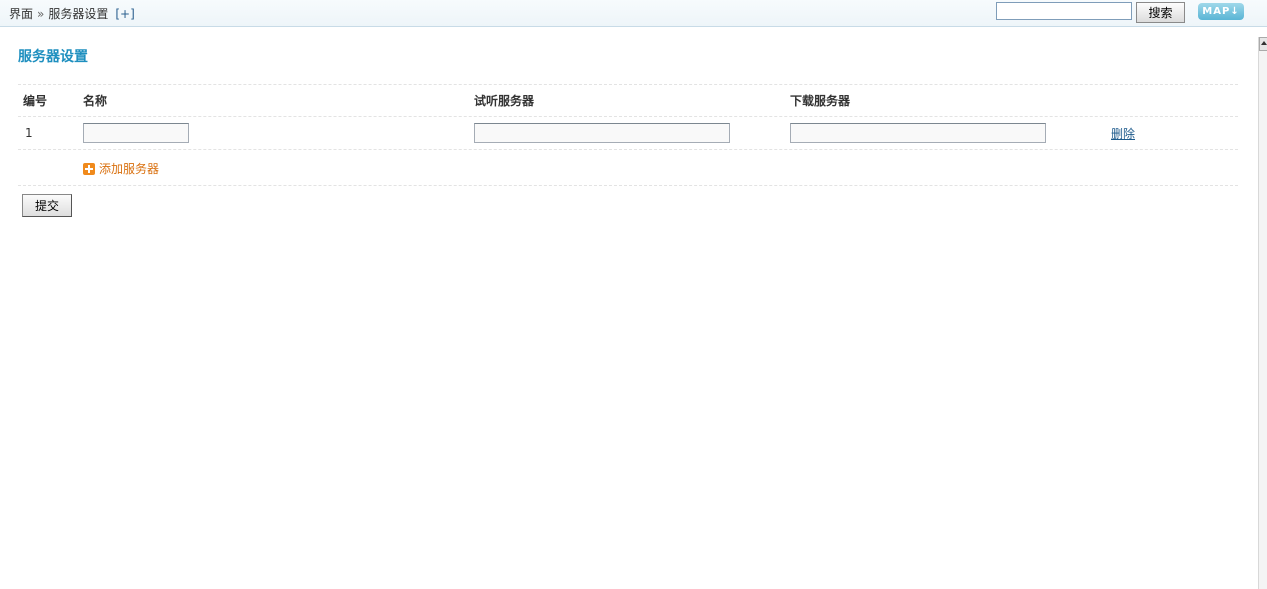 This screenshot has height=589, width=1267. I want to click on plus-icon, so click(89, 168).